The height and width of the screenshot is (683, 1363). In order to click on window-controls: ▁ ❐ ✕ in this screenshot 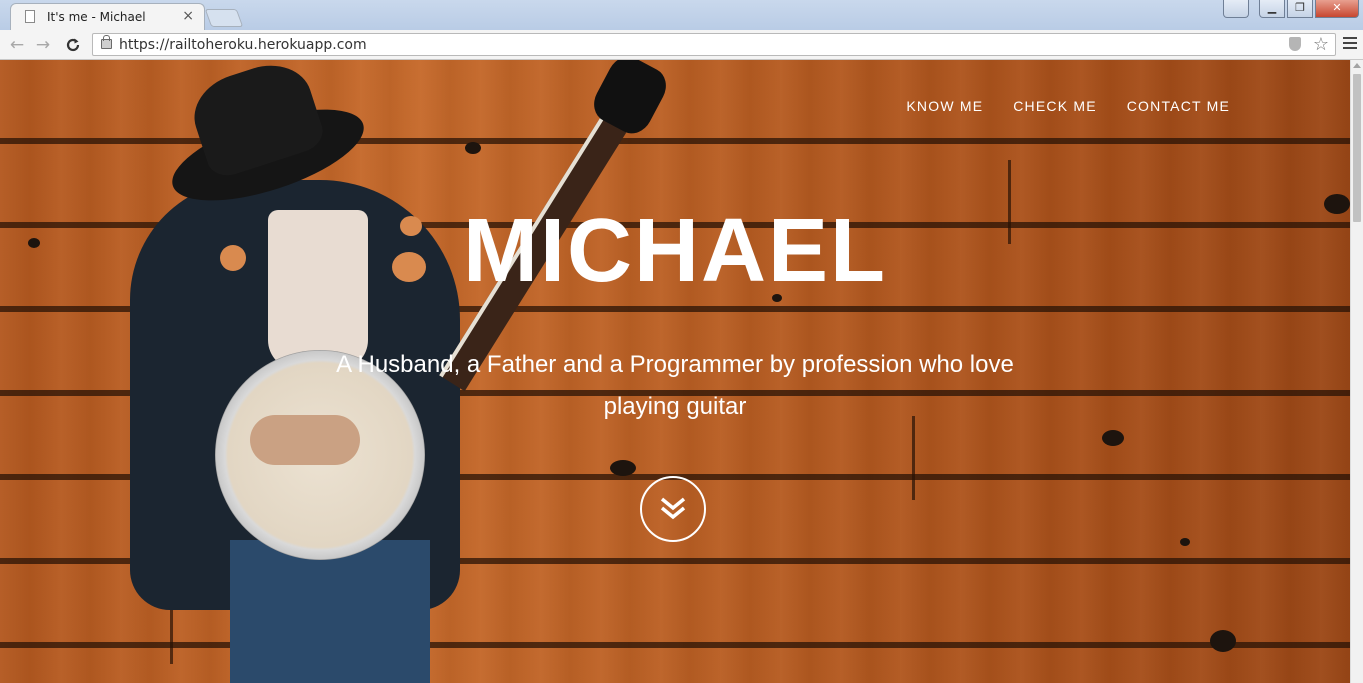, I will do `click(1291, 9)`.